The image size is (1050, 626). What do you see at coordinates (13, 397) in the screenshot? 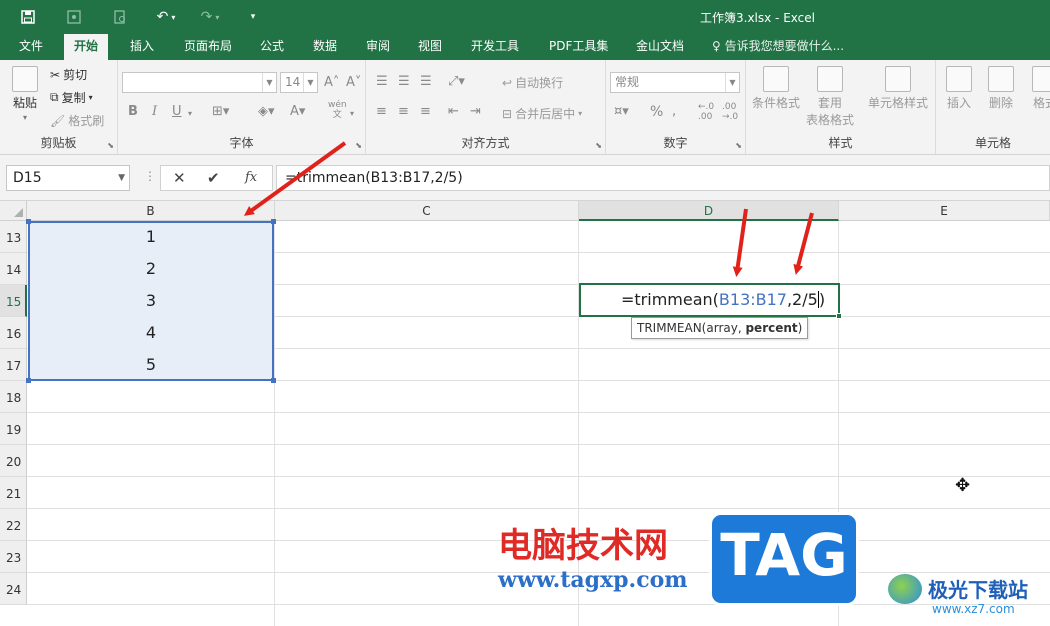
I see `row-header-18: 18` at bounding box center [13, 397].